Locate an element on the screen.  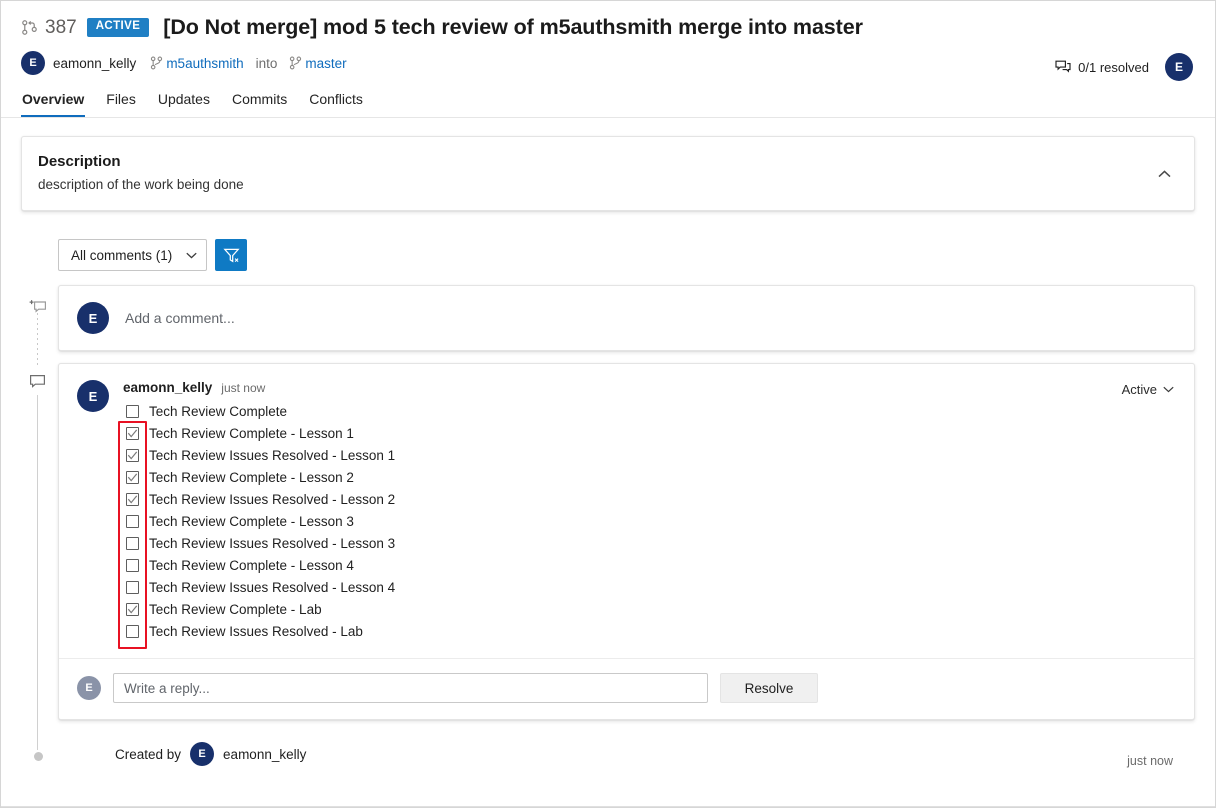
list-item: Tech Review Complete - Lesson 3 is located at coordinates (651, 521).